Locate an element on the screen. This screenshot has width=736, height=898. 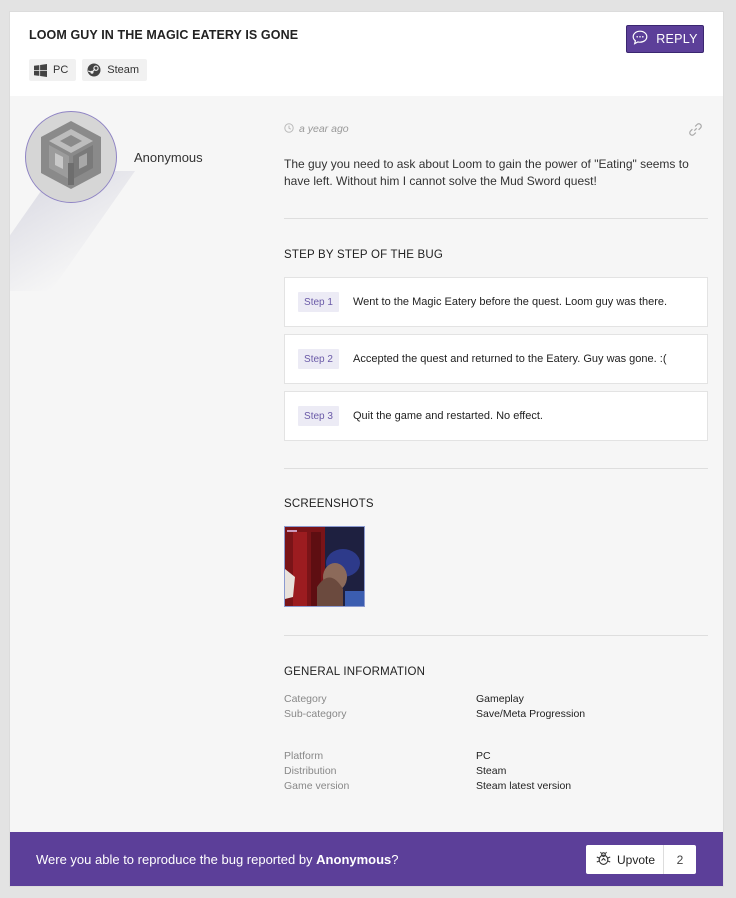
info-row: Game version Steam latest version is located at coordinates (496, 786).